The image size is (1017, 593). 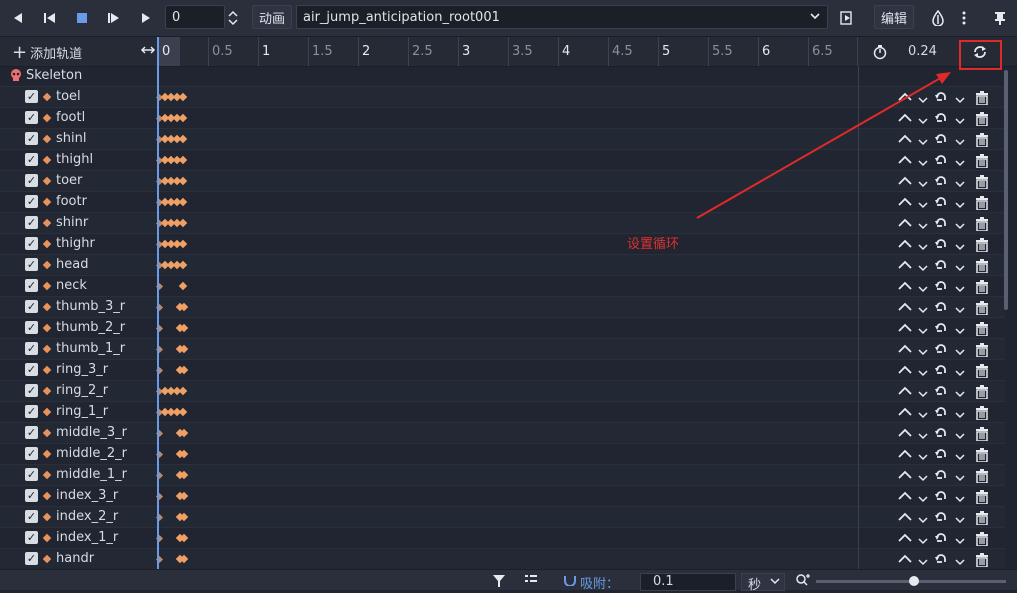 I want to click on chevron-down-icon, so click(x=775, y=582).